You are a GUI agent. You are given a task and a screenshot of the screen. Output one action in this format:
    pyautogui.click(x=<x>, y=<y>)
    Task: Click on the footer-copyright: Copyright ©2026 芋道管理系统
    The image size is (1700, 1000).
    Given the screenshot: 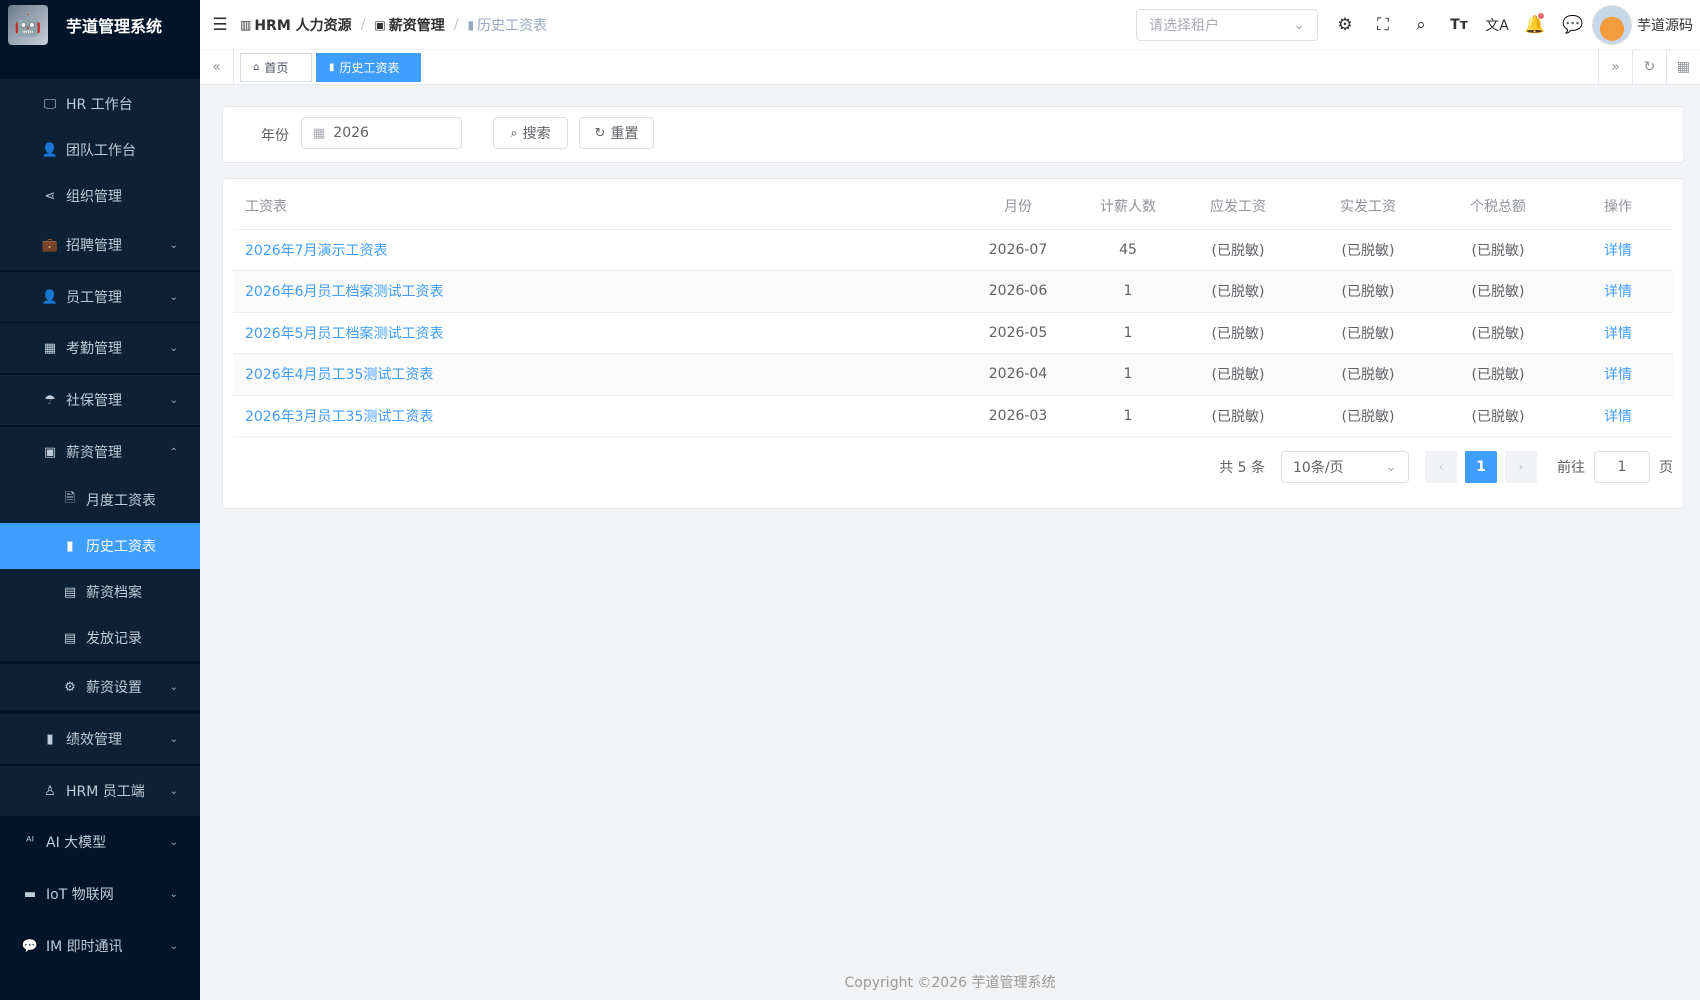 What is the action you would take?
    pyautogui.click(x=950, y=983)
    